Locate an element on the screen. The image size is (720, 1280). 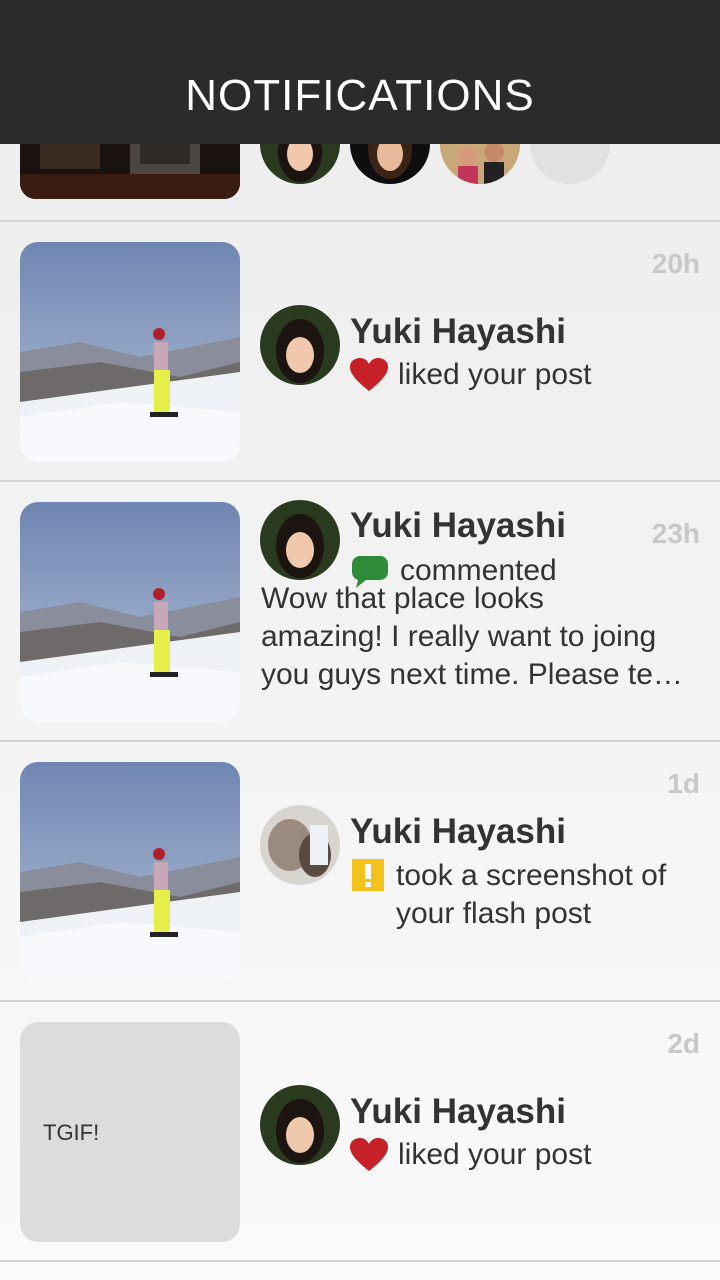
text-post-thumbnail: TGIF! is located at coordinates (130, 1132).